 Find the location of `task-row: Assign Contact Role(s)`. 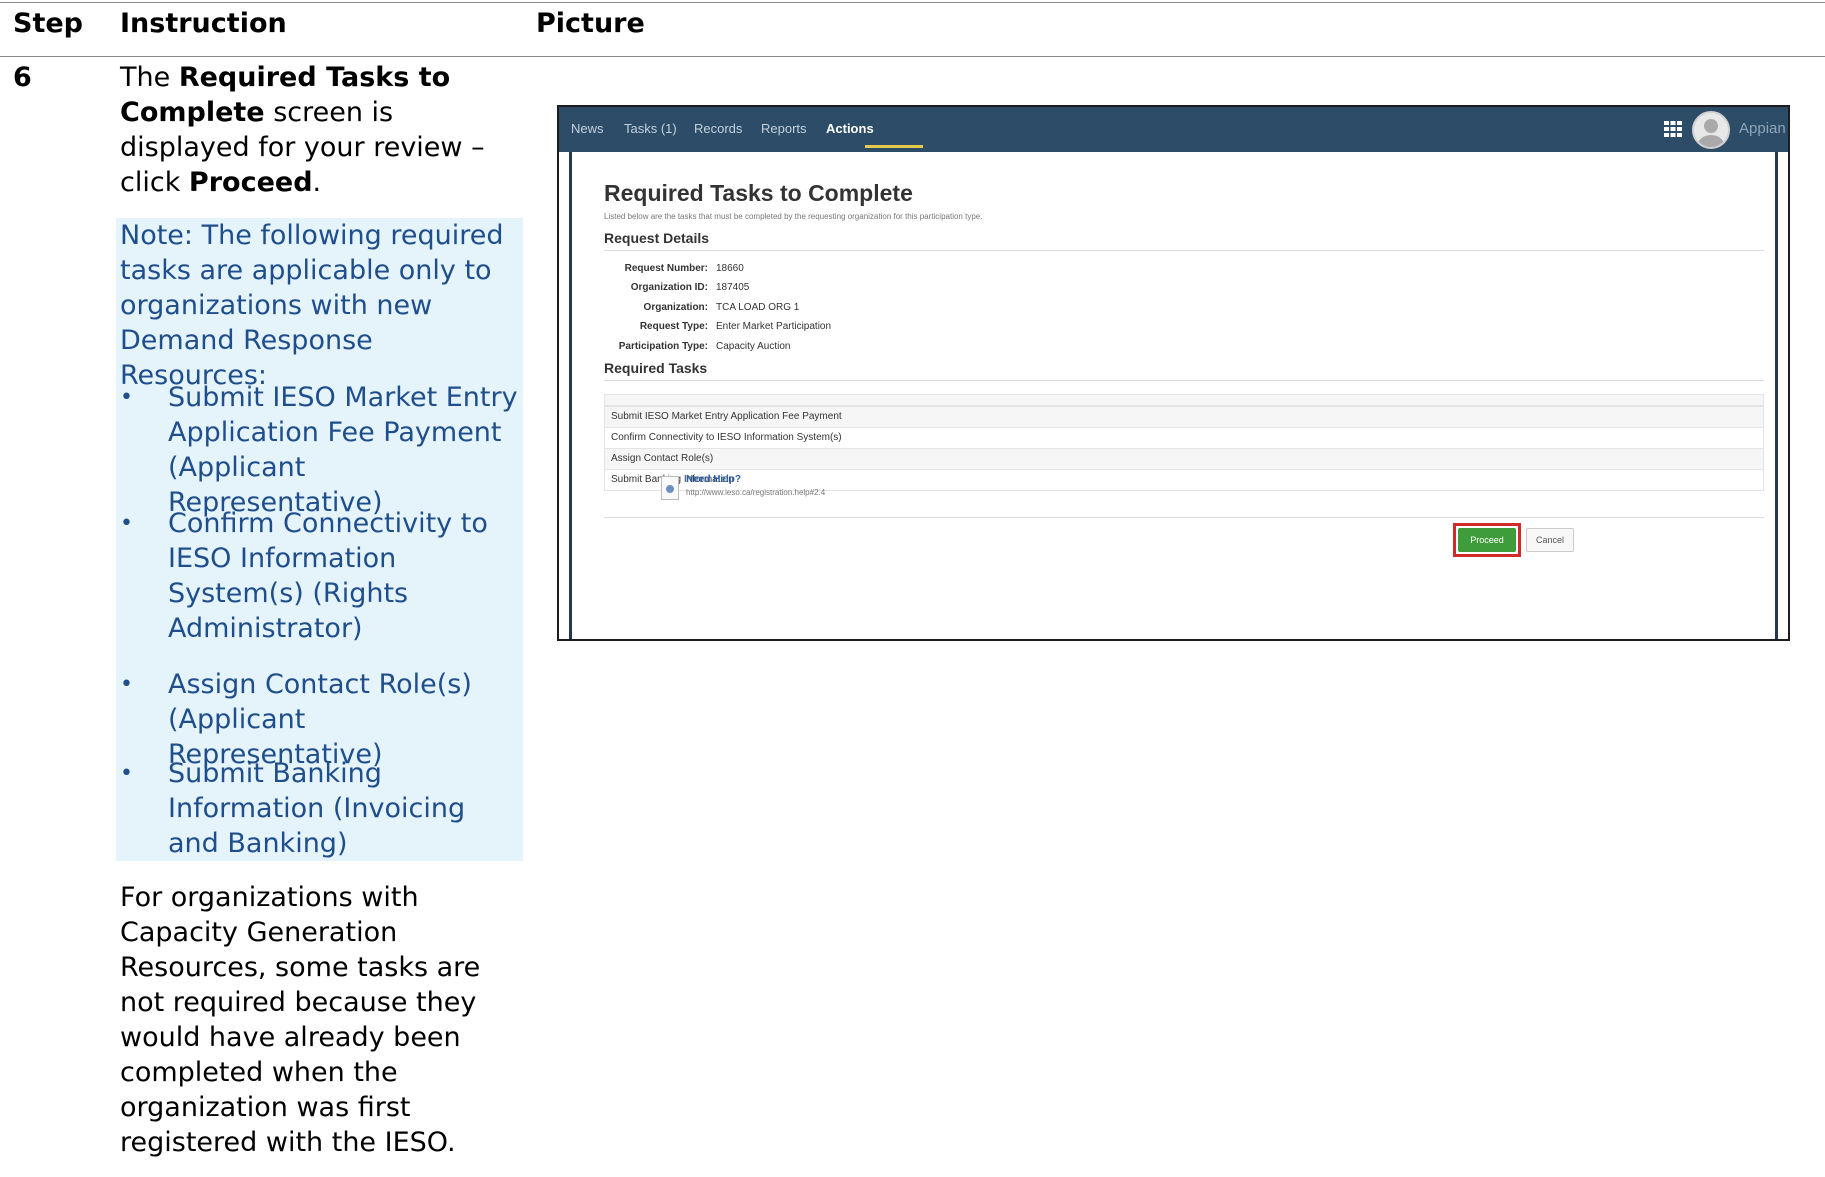

task-row: Assign Contact Role(s) is located at coordinates (1184, 459).